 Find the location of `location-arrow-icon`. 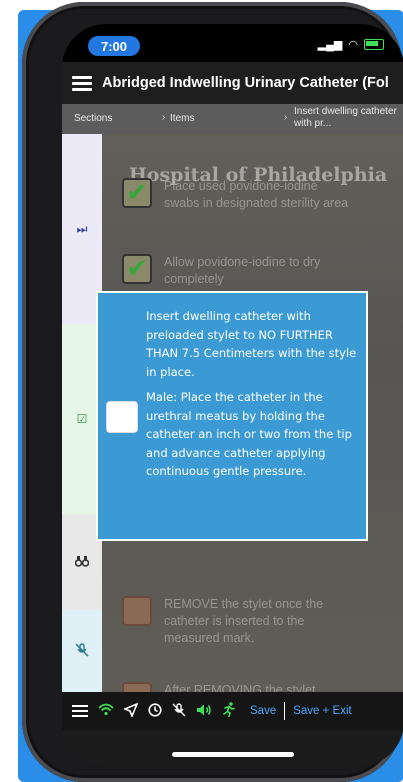

location-arrow-icon is located at coordinates (130, 711).